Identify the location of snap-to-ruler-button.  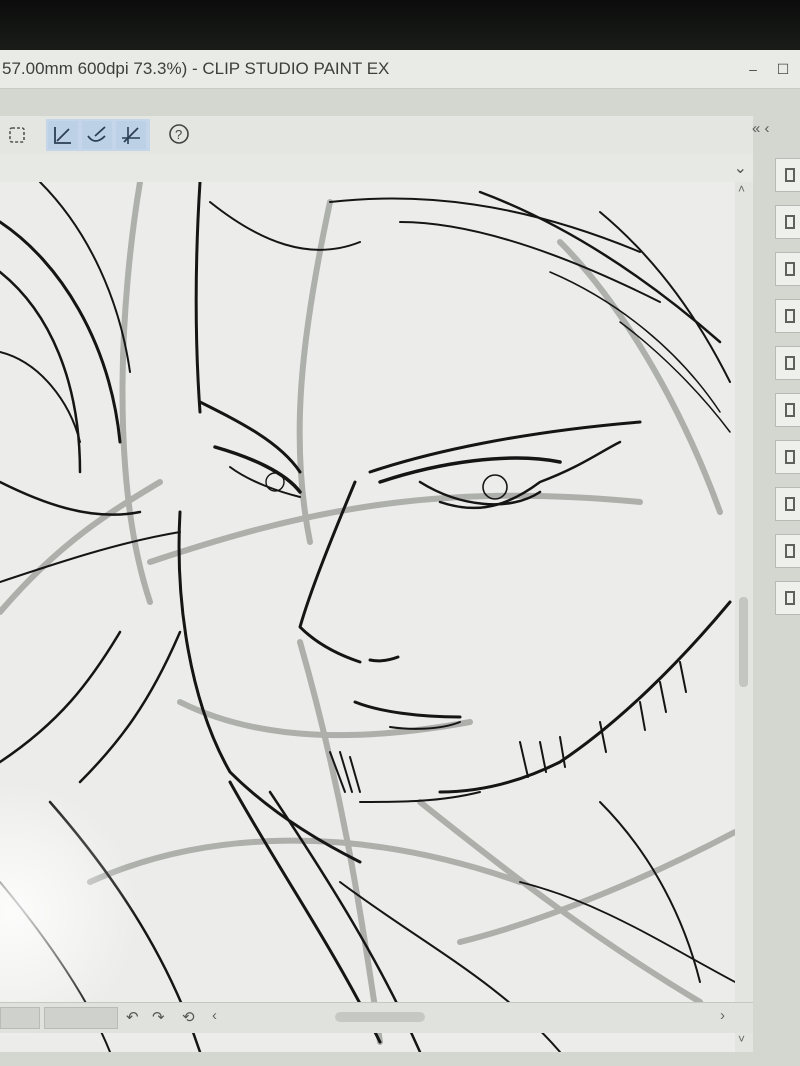
(63, 135).